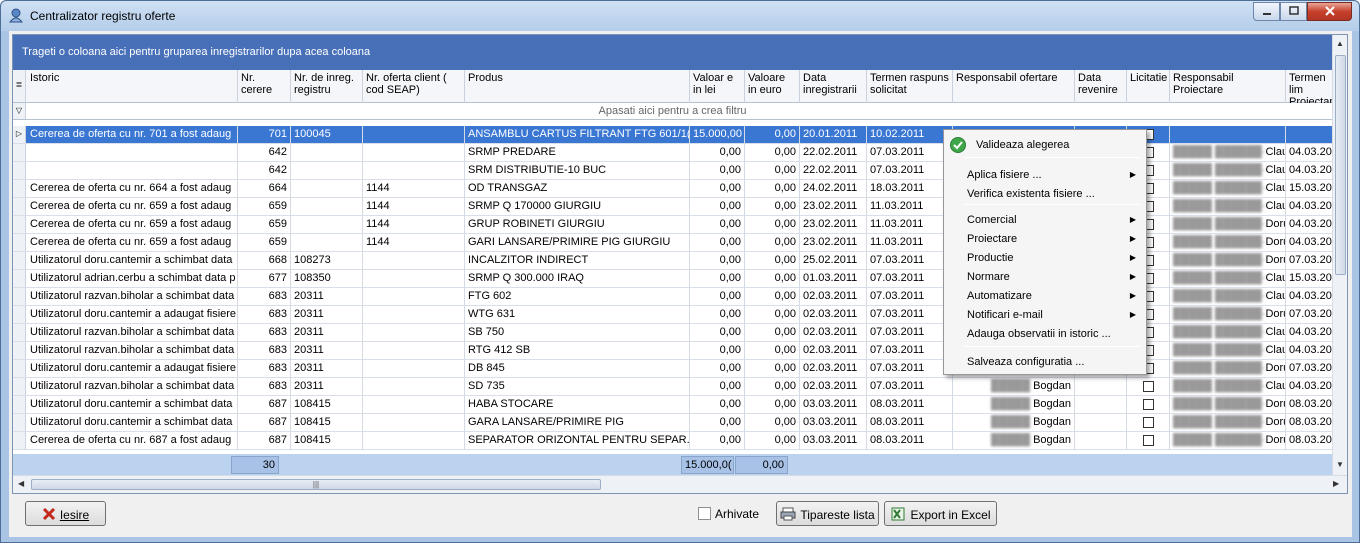 The width and height of the screenshot is (1360, 543). I want to click on cell-produs: RTG 412 SB, so click(577, 351).